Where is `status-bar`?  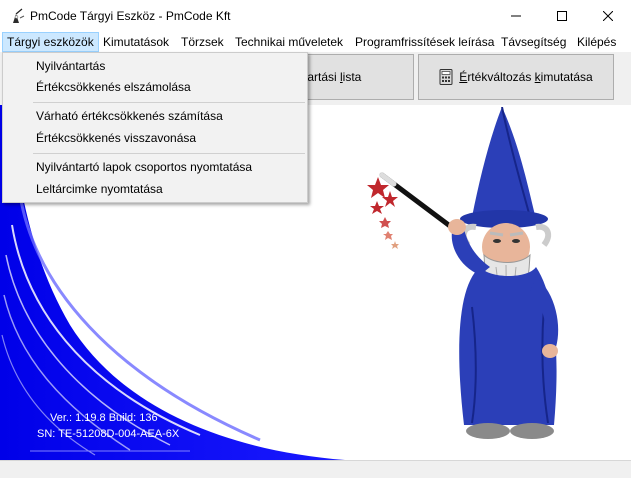
status-bar is located at coordinates (315, 469).